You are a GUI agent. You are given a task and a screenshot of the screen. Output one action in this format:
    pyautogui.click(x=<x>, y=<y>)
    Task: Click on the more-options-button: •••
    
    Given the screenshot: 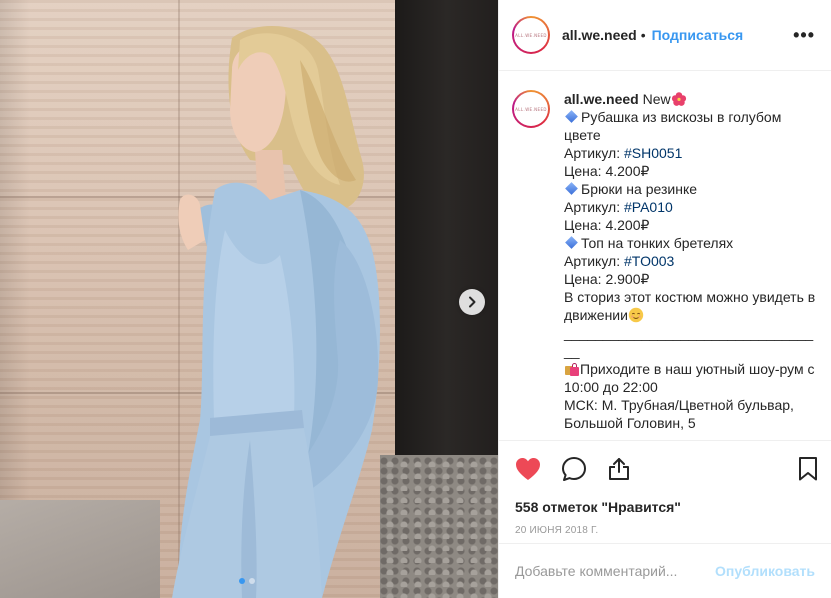 What is the action you would take?
    pyautogui.click(x=804, y=35)
    